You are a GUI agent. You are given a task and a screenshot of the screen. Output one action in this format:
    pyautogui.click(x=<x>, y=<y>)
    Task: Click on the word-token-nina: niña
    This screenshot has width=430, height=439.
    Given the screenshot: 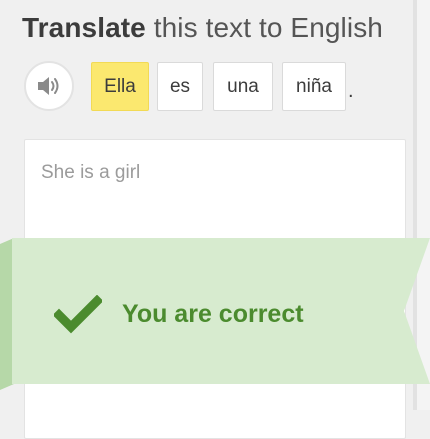 What is the action you would take?
    pyautogui.click(x=314, y=86)
    